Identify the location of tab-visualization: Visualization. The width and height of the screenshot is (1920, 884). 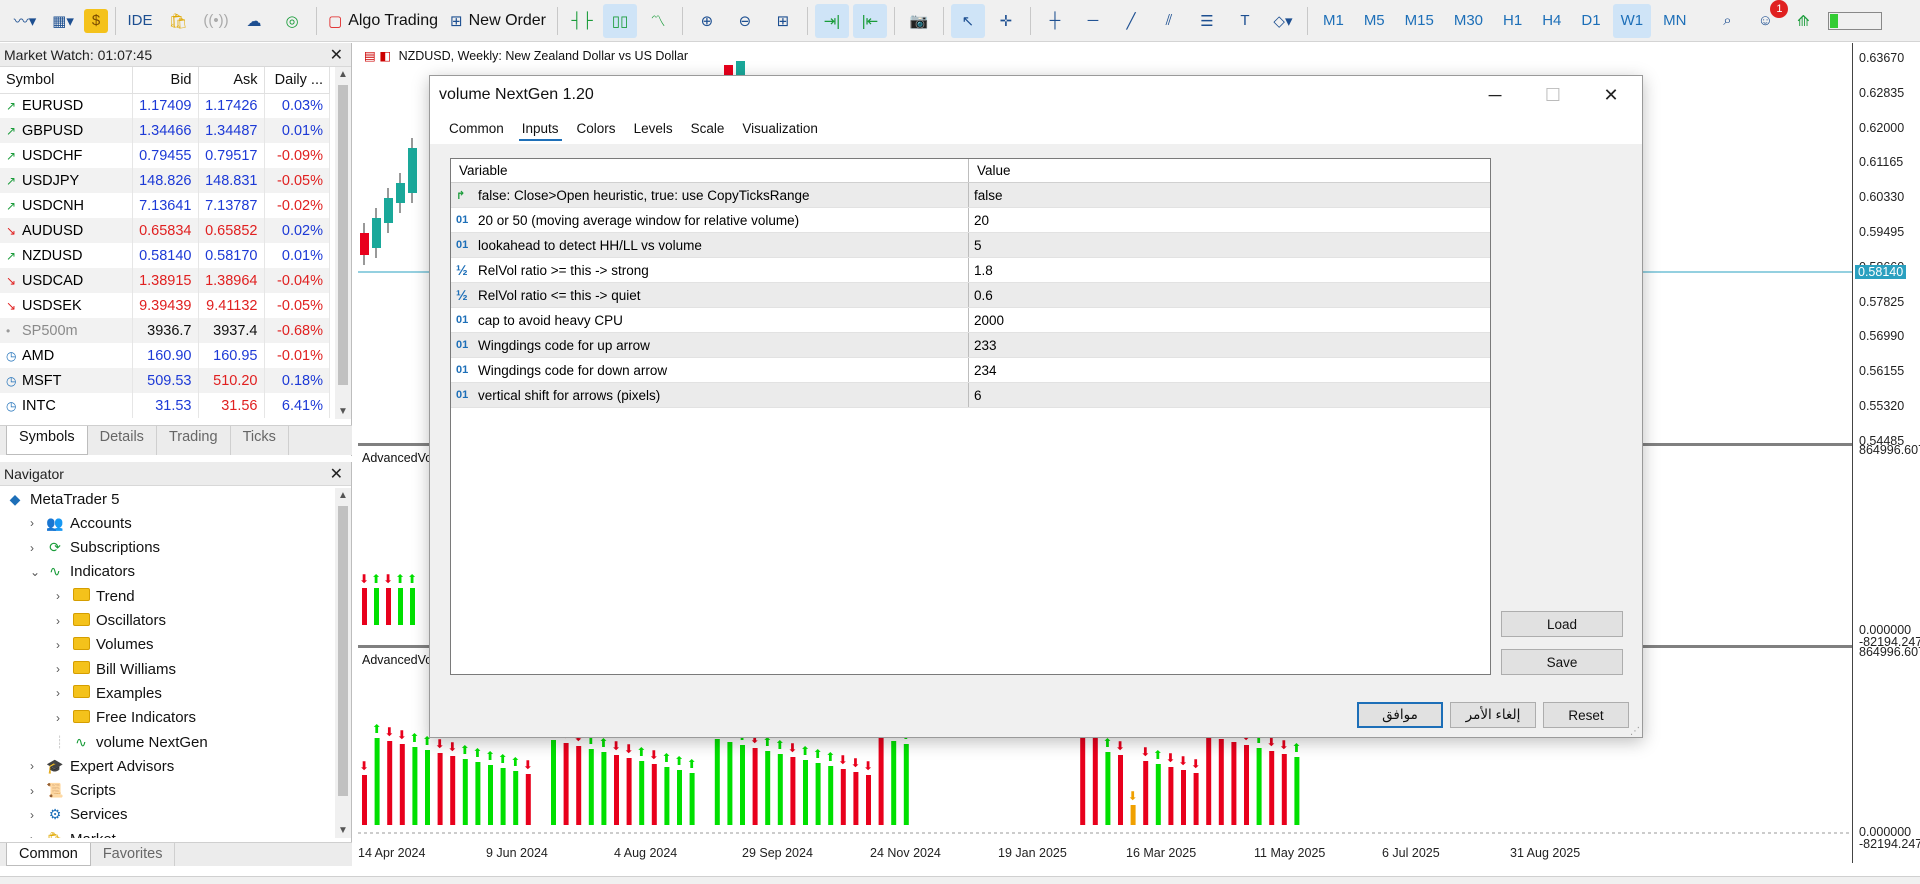
(780, 129).